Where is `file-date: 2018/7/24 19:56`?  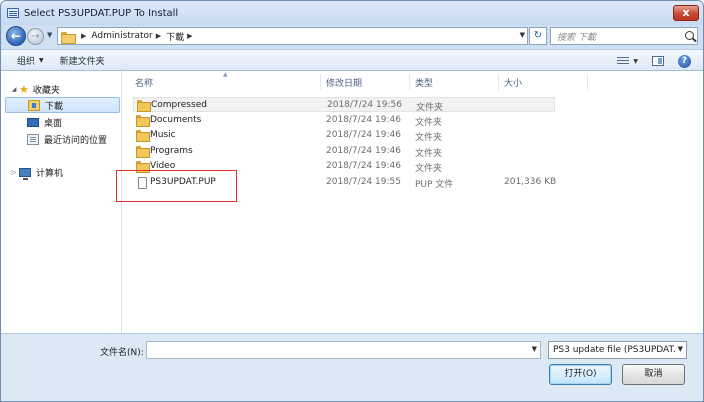
file-date: 2018/7/24 19:56 is located at coordinates (364, 105).